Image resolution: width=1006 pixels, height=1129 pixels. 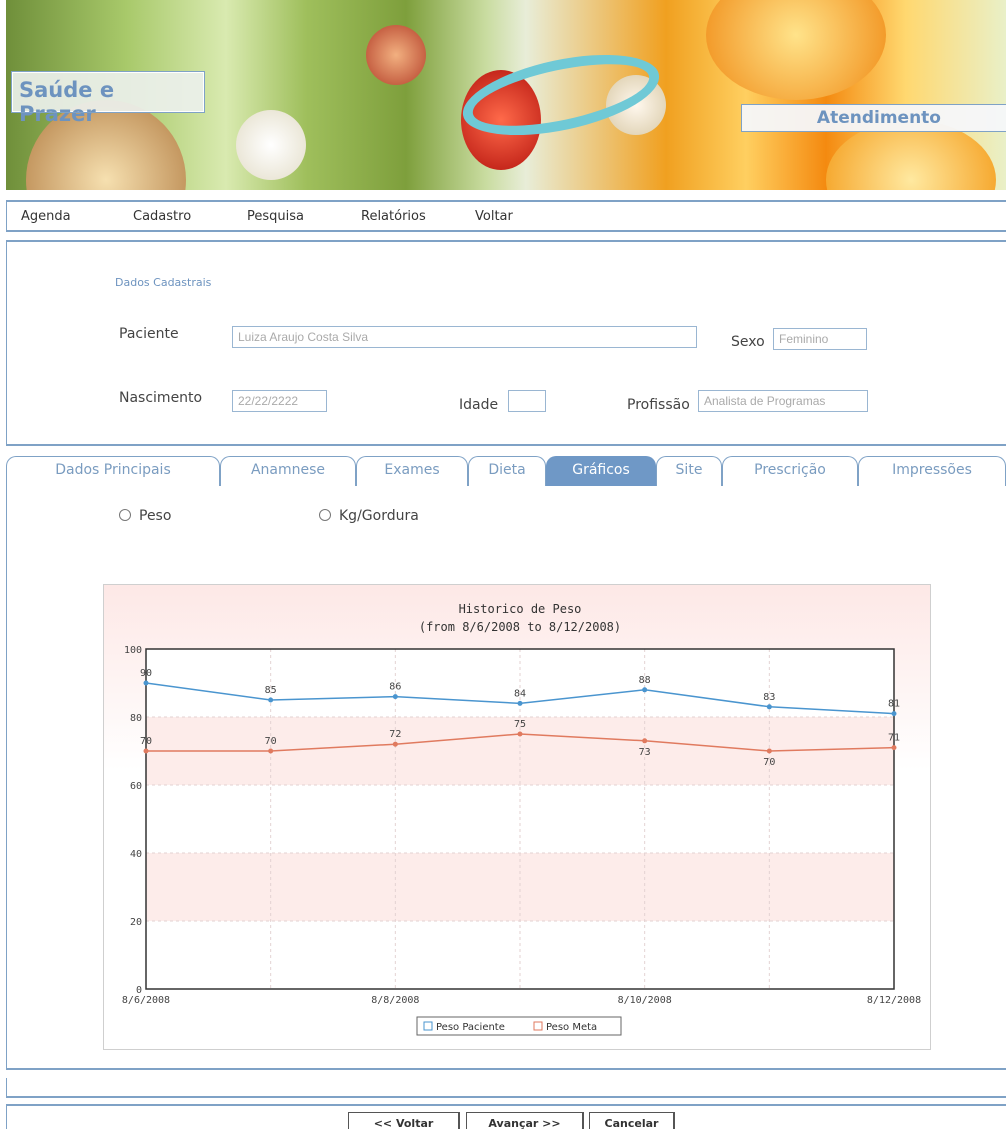 What do you see at coordinates (873, 118) in the screenshot?
I see `section-title: Atendimento` at bounding box center [873, 118].